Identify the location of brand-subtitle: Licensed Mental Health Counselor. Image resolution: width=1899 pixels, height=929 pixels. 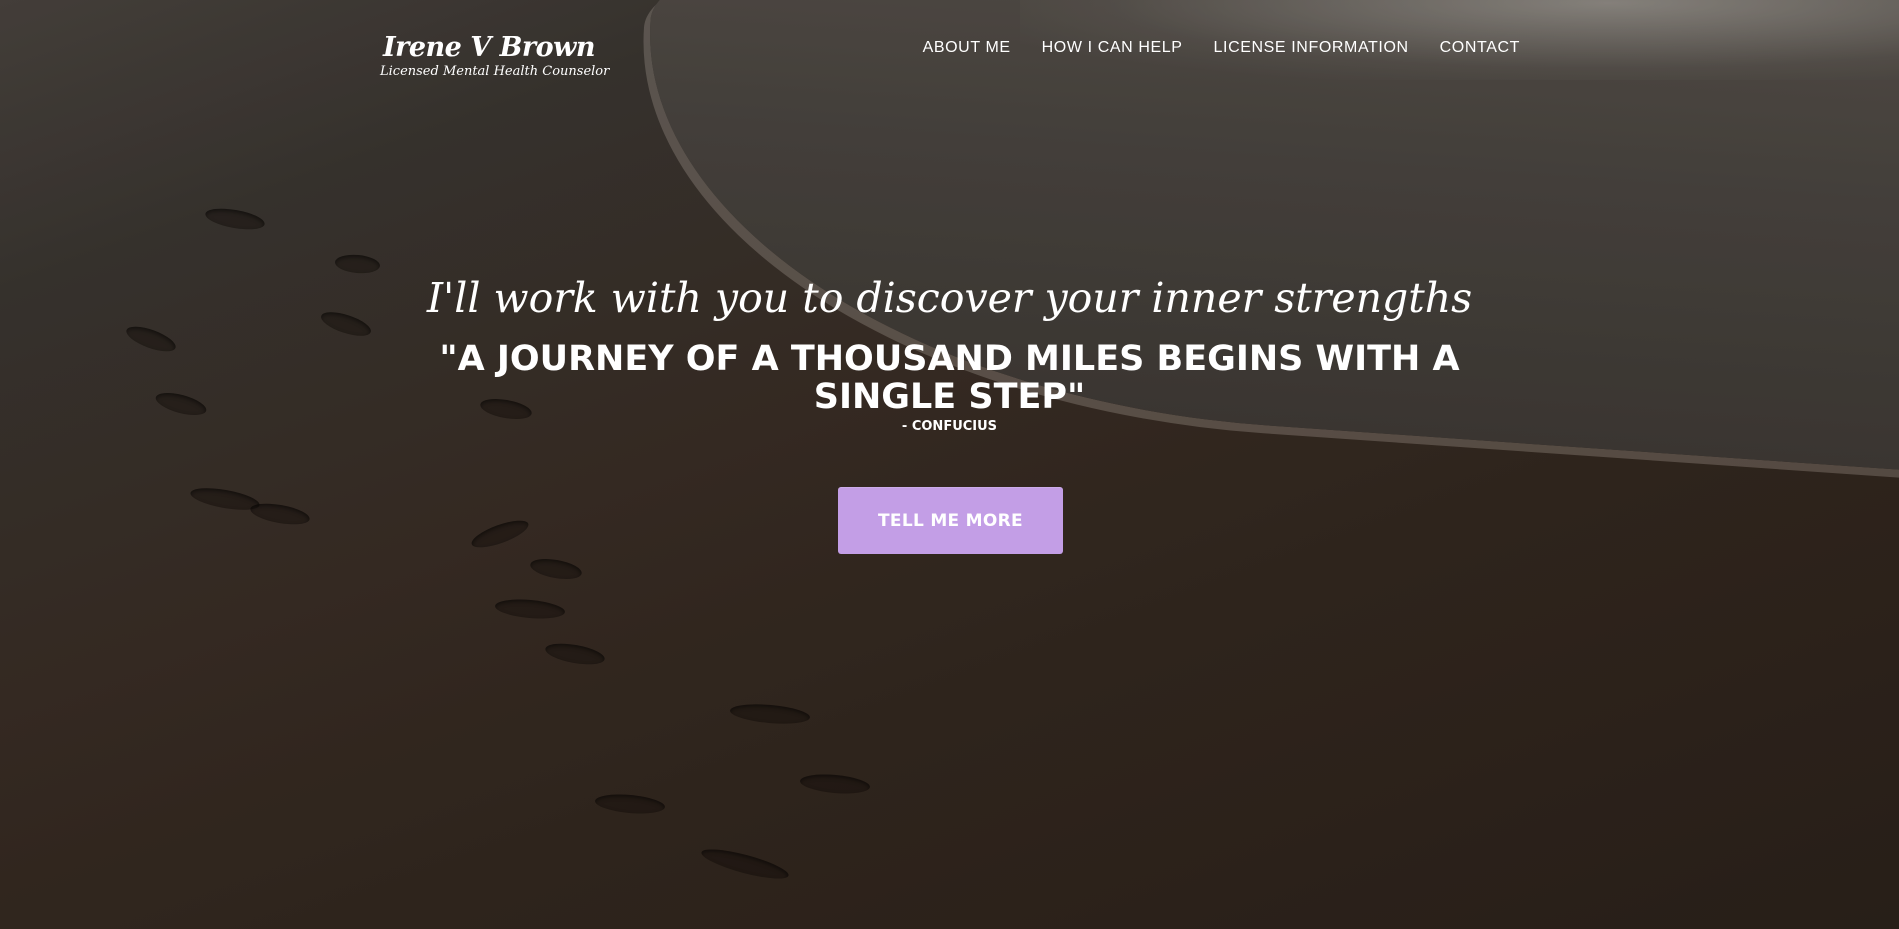
(495, 71).